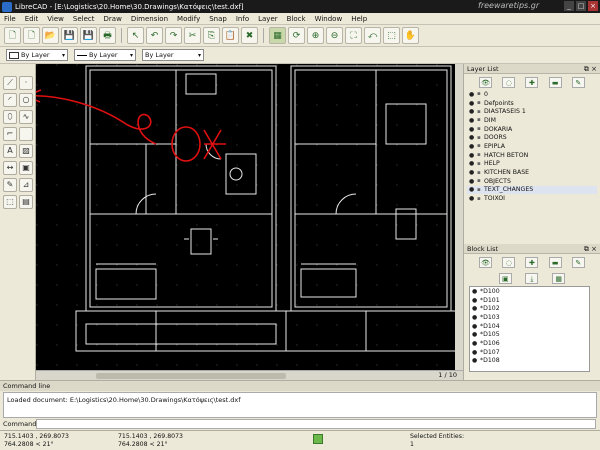 The height and width of the screenshot is (450, 600). What do you see at coordinates (532, 146) in the screenshot?
I see `layer-row: ● ▪ EPIPLA` at bounding box center [532, 146].